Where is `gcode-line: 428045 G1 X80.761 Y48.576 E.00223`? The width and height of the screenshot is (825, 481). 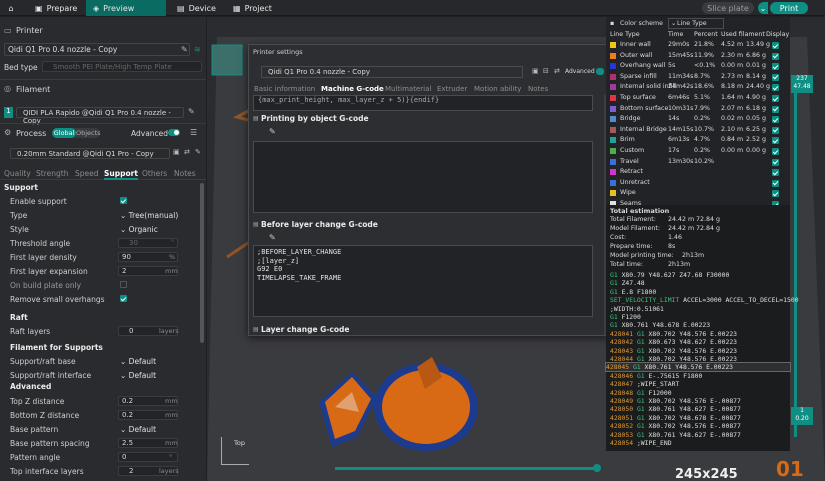
gcode-line: 428045 G1 X80.761 Y48.576 E.00223 is located at coordinates (698, 367).